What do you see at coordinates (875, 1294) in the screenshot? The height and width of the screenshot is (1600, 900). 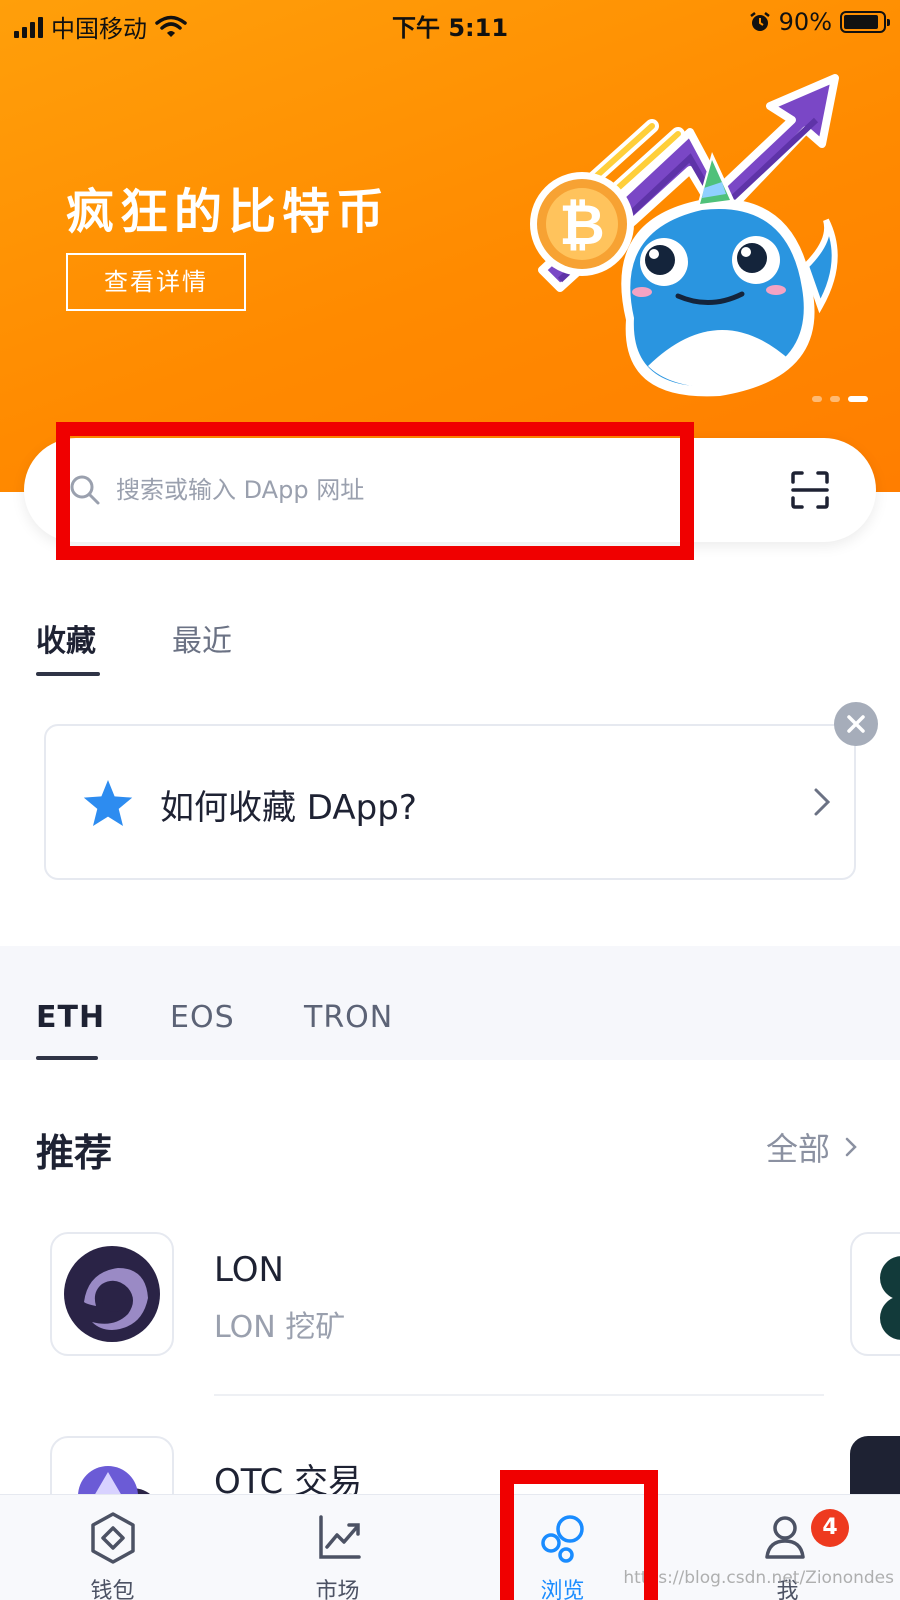 I see `next-column-card` at bounding box center [875, 1294].